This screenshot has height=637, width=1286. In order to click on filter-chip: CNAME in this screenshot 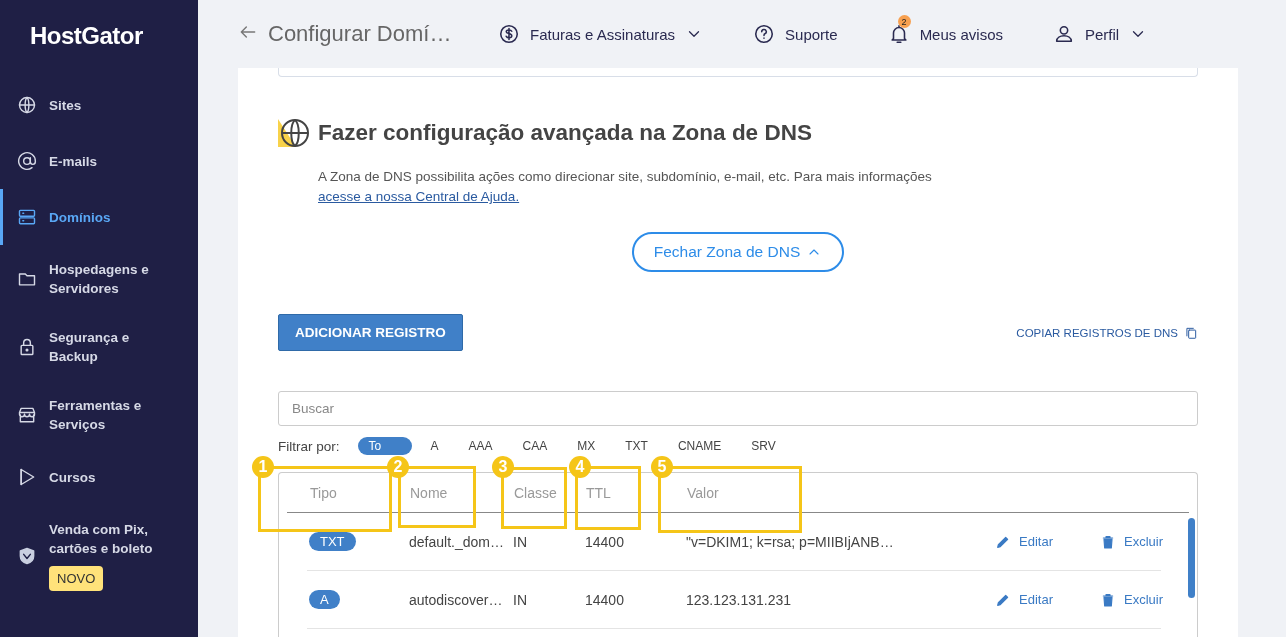, I will do `click(699, 446)`.